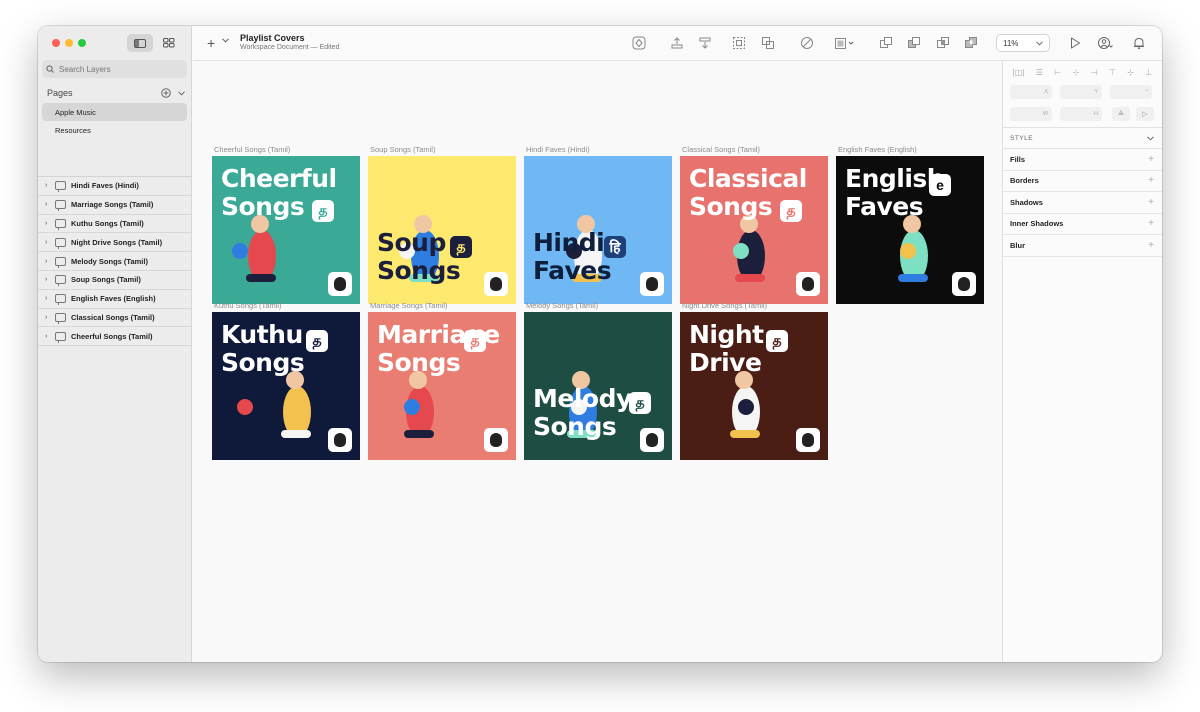  I want to click on cloud-share-button, so click(1105, 43).